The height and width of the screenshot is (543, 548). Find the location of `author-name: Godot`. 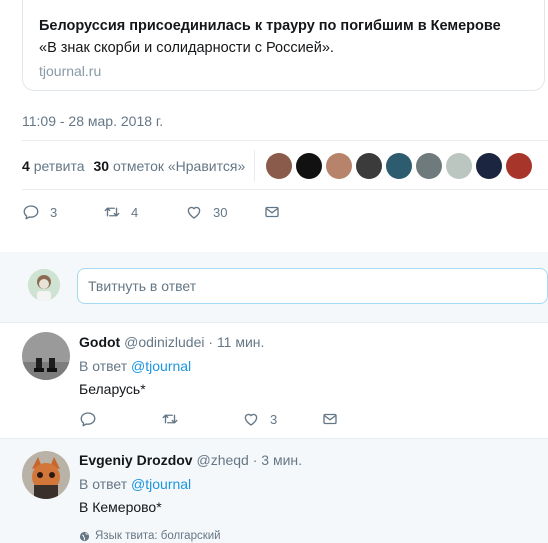

author-name: Godot is located at coordinates (99, 342).